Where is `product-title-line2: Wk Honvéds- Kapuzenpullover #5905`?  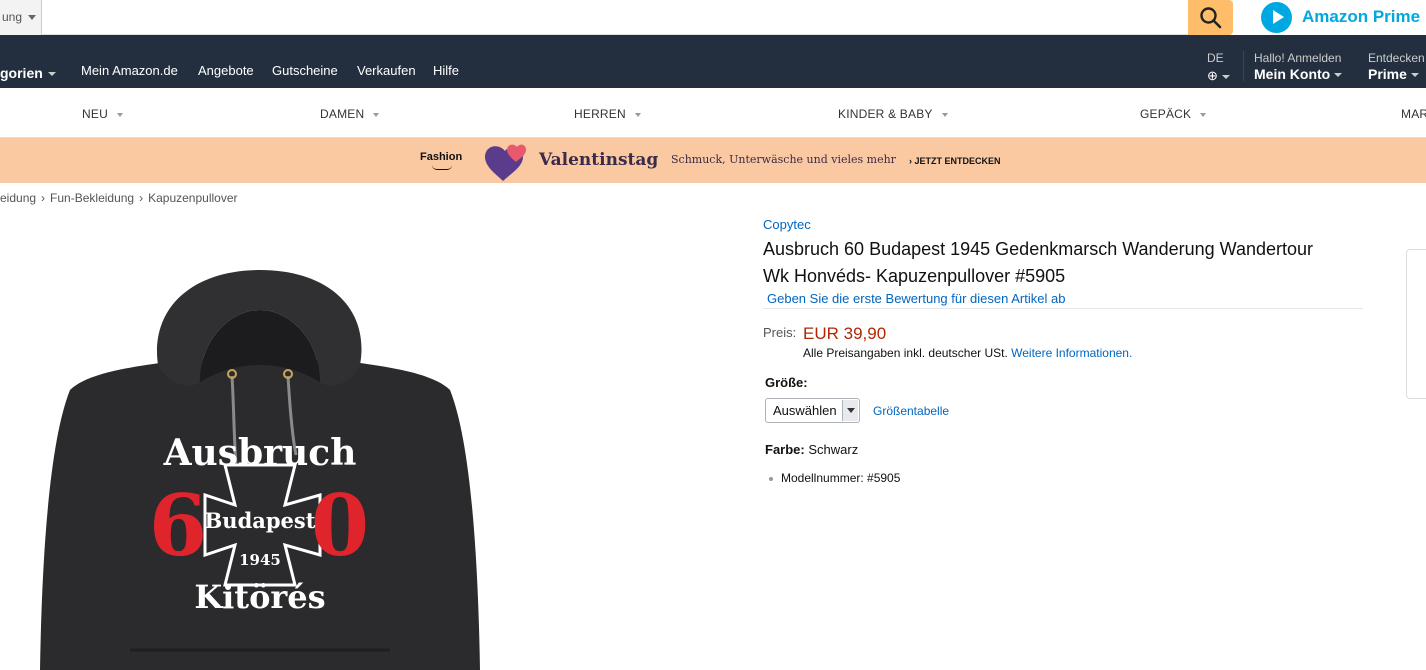
product-title-line2: Wk Honvéds- Kapuzenpullover #5905 is located at coordinates (914, 276).